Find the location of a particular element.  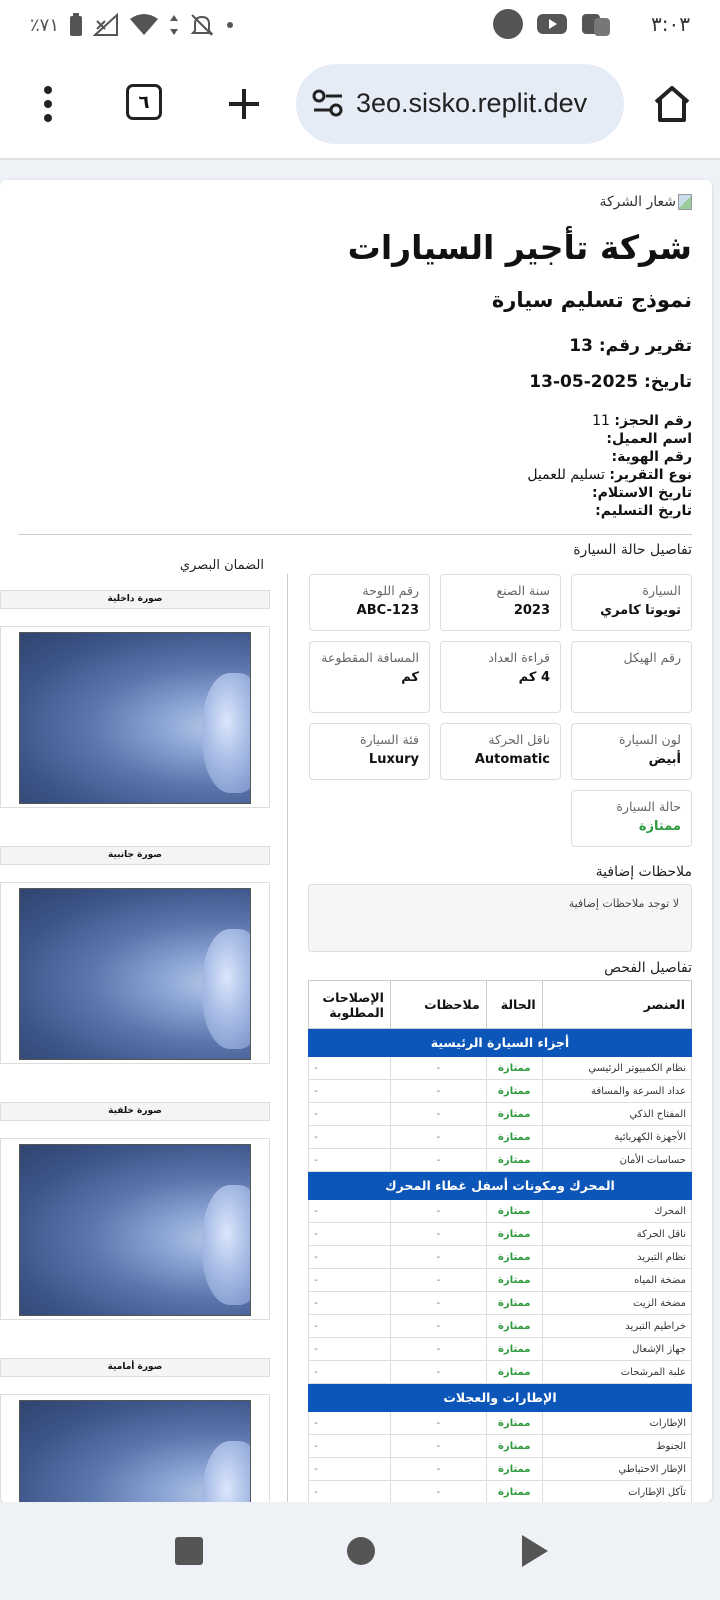

logo-alt-text: شعار الشركة is located at coordinates (637, 202).